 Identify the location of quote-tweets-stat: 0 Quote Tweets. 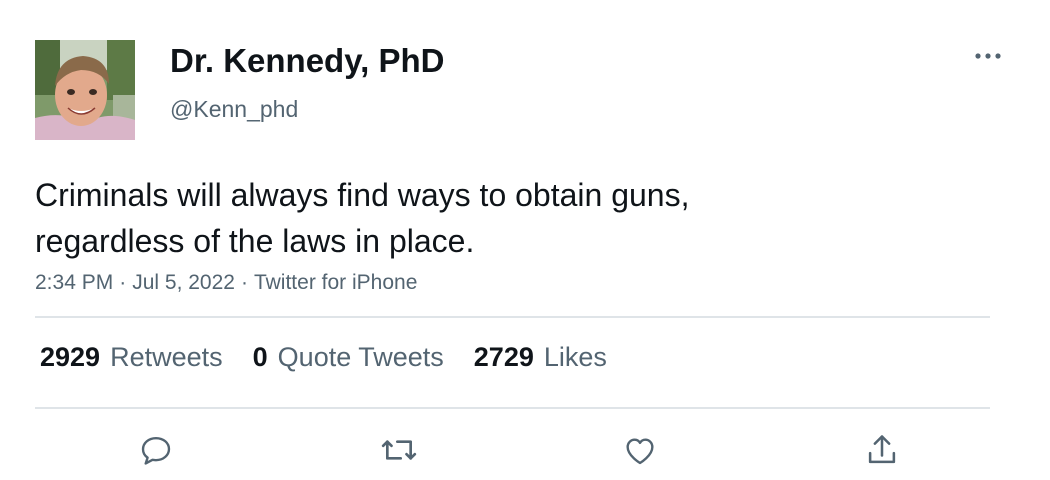
(348, 357).